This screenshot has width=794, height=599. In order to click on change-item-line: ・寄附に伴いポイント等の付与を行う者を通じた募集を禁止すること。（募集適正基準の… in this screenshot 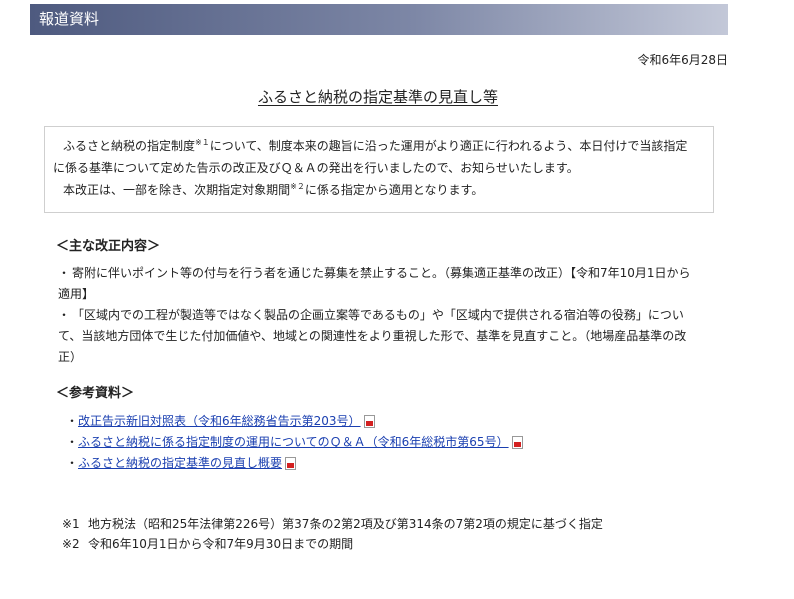, I will do `click(378, 273)`.